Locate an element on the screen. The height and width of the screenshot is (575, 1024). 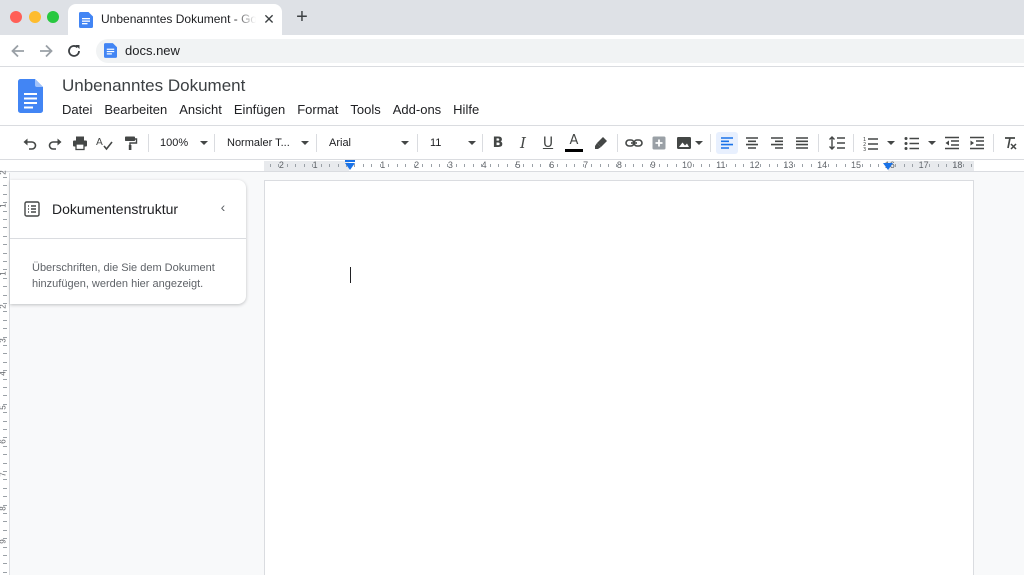
ruler-number: 4 is located at coordinates (484, 165).